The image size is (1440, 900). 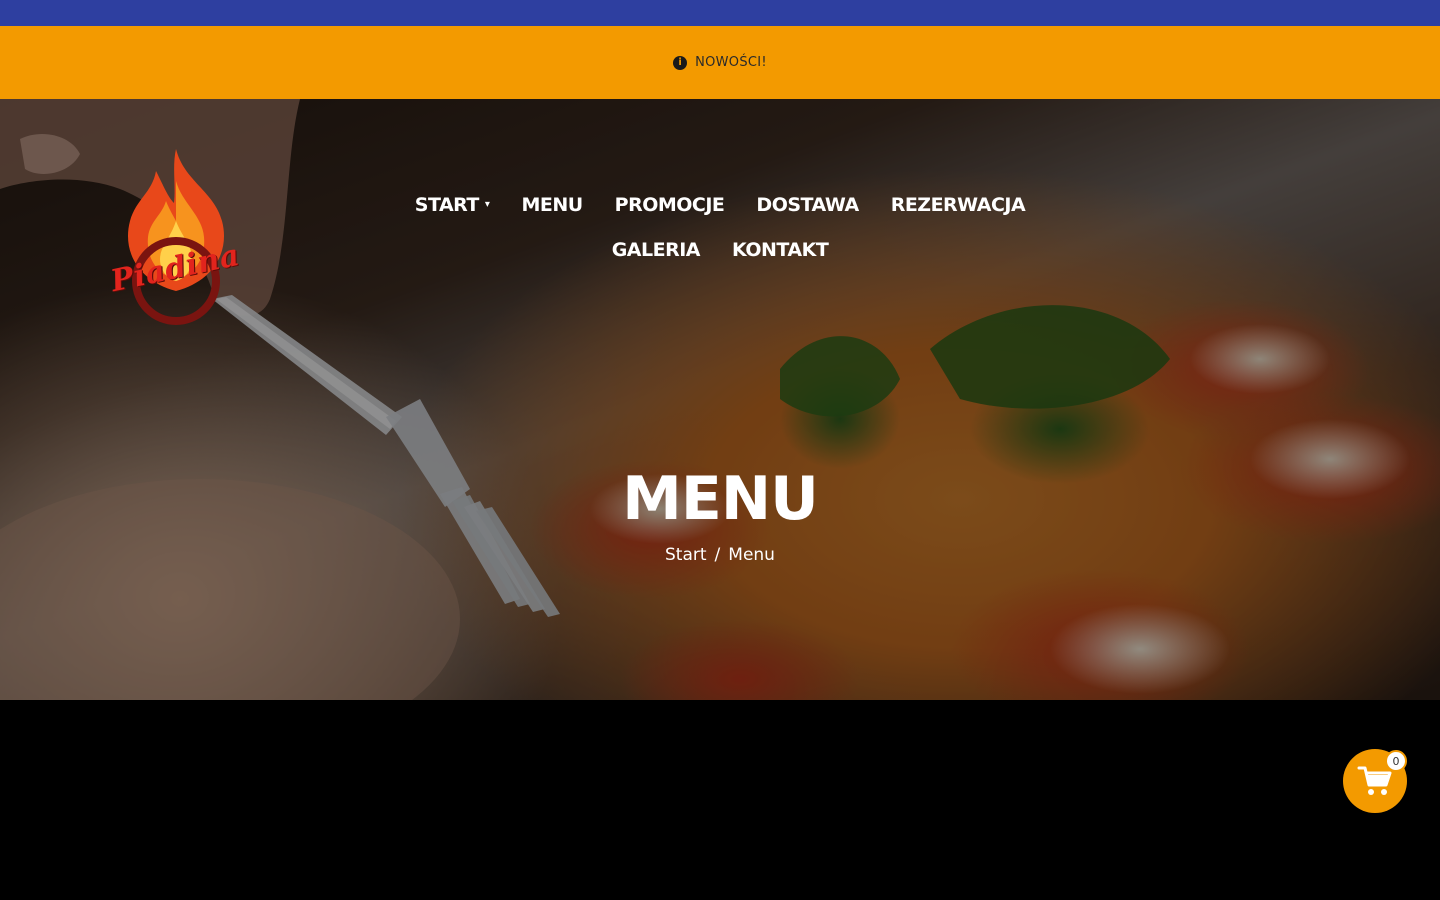 I want to click on nav-item-rezerwacja: REZERWACJA, so click(x=958, y=204).